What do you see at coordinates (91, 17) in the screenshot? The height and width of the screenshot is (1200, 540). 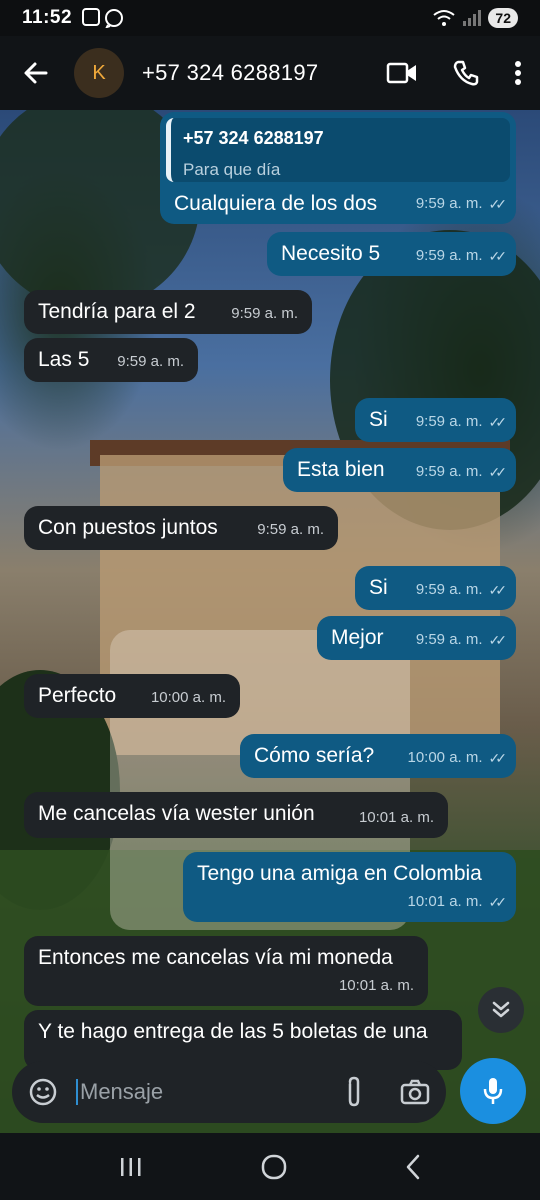 I see `screenshot-icon` at bounding box center [91, 17].